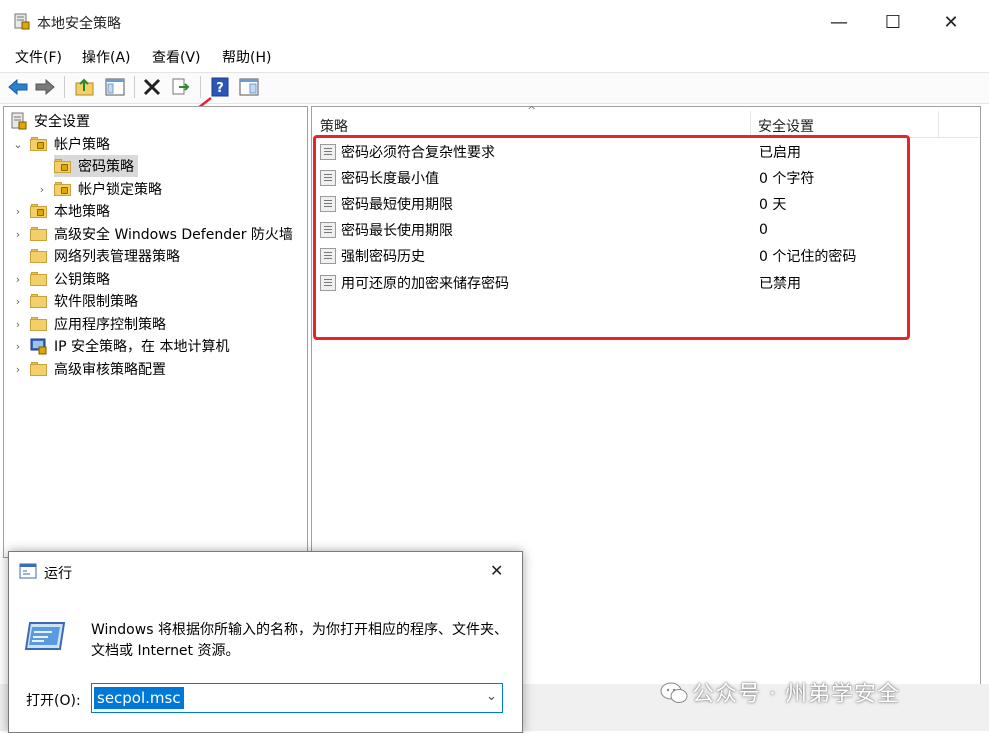  I want to click on menu-action: 操作(A), so click(106, 57).